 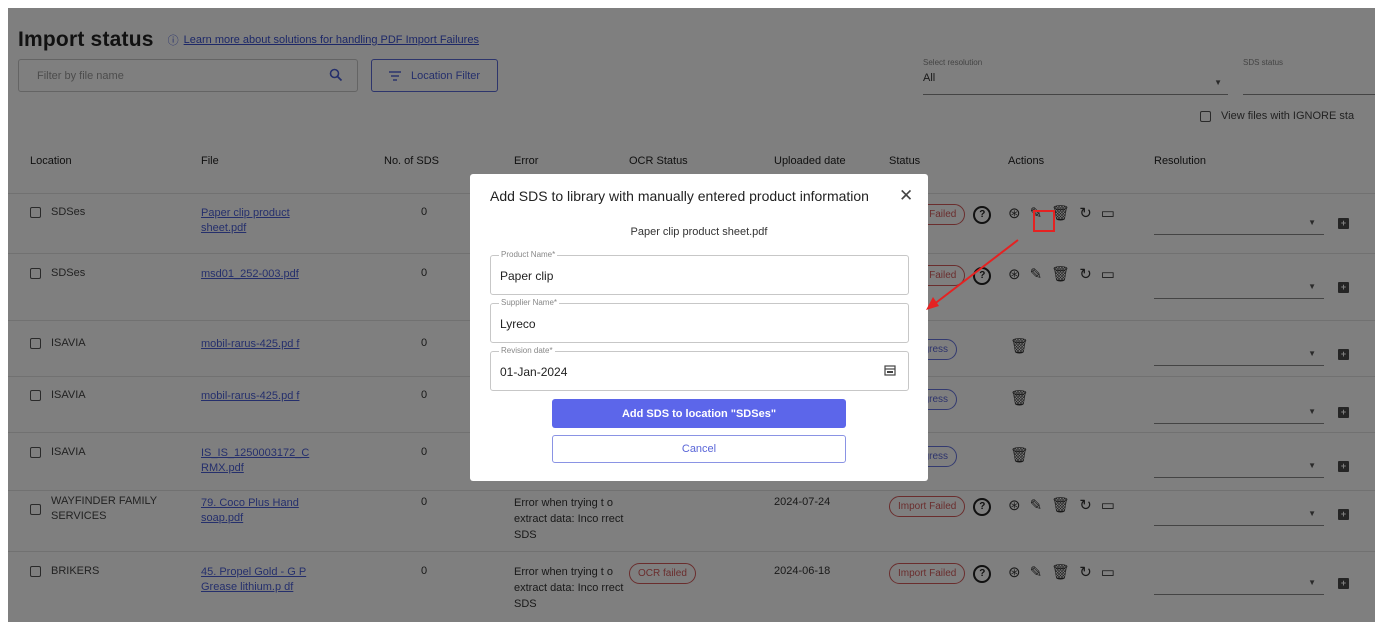 I want to click on annotation-arrow, so click(x=972, y=274).